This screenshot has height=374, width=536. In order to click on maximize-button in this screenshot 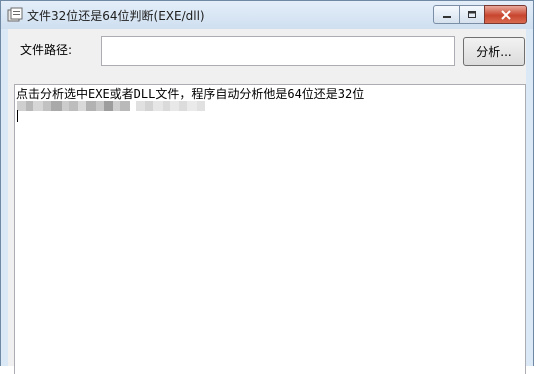, I will do `click(471, 14)`.